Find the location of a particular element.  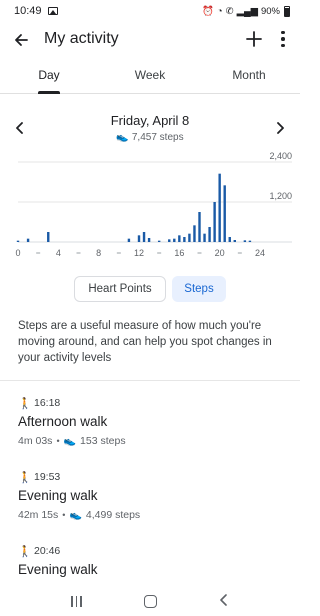

wifi-icon: ◔ is located at coordinates (219, 11).